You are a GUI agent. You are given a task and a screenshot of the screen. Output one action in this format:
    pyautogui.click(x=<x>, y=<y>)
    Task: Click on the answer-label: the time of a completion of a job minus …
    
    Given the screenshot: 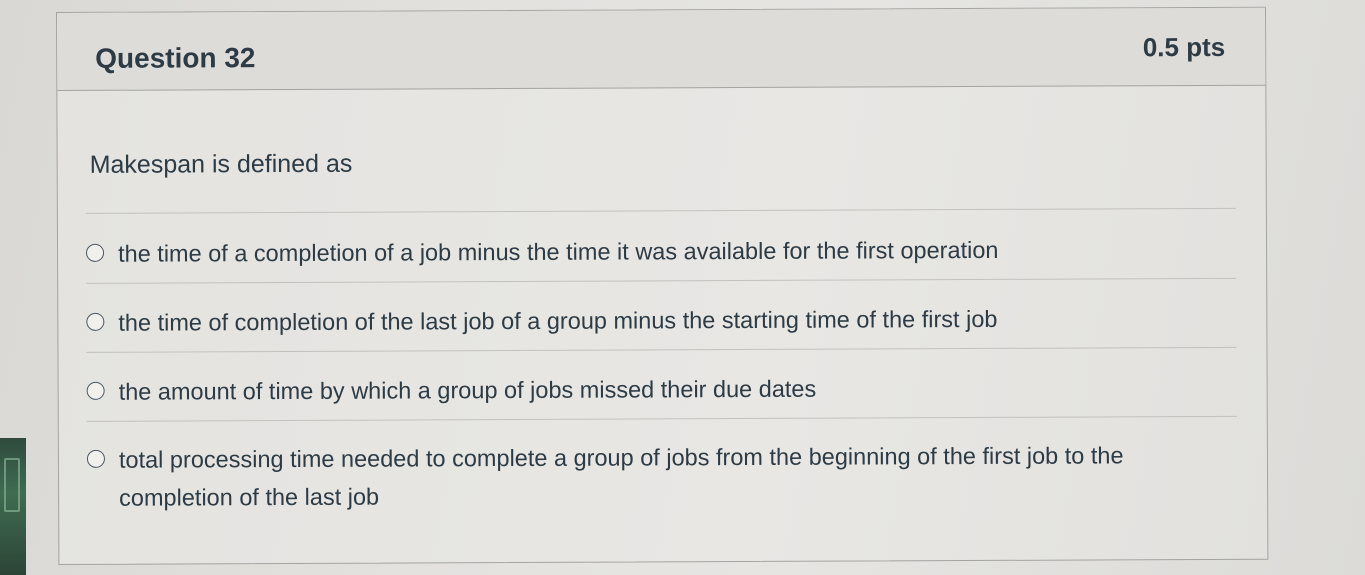 What is the action you would take?
    pyautogui.click(x=558, y=251)
    